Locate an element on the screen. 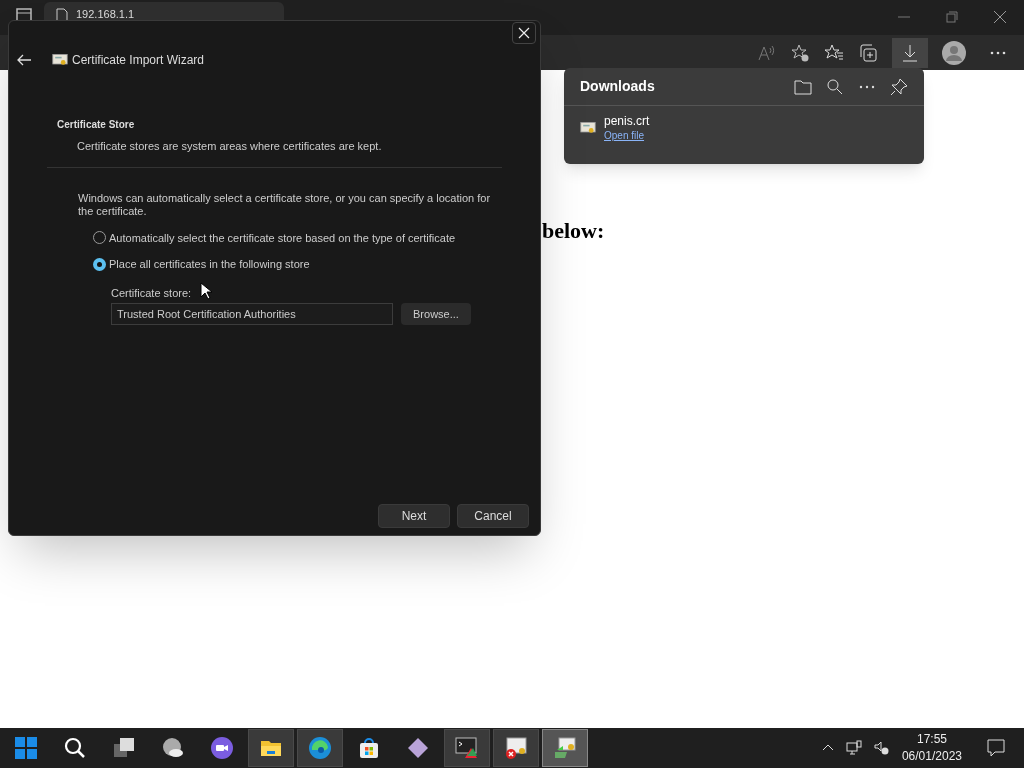 This screenshot has height=768, width=1024. certificate-file-icon is located at coordinates (588, 128).